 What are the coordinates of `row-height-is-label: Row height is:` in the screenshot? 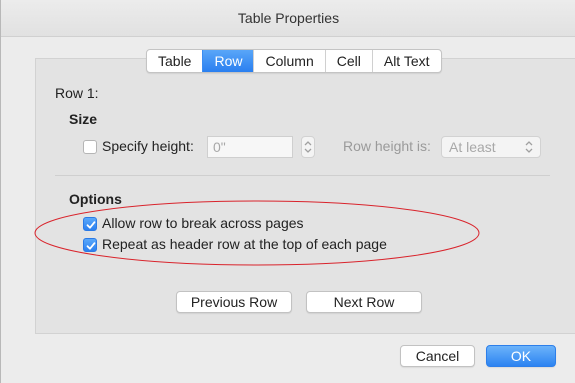 It's located at (387, 146).